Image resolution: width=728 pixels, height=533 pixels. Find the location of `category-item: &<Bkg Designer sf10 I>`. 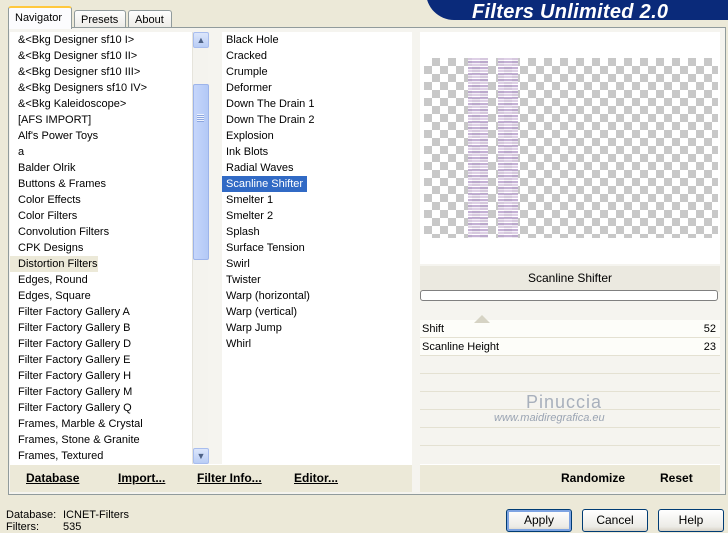

category-item: &<Bkg Designer sf10 I> is located at coordinates (101, 40).